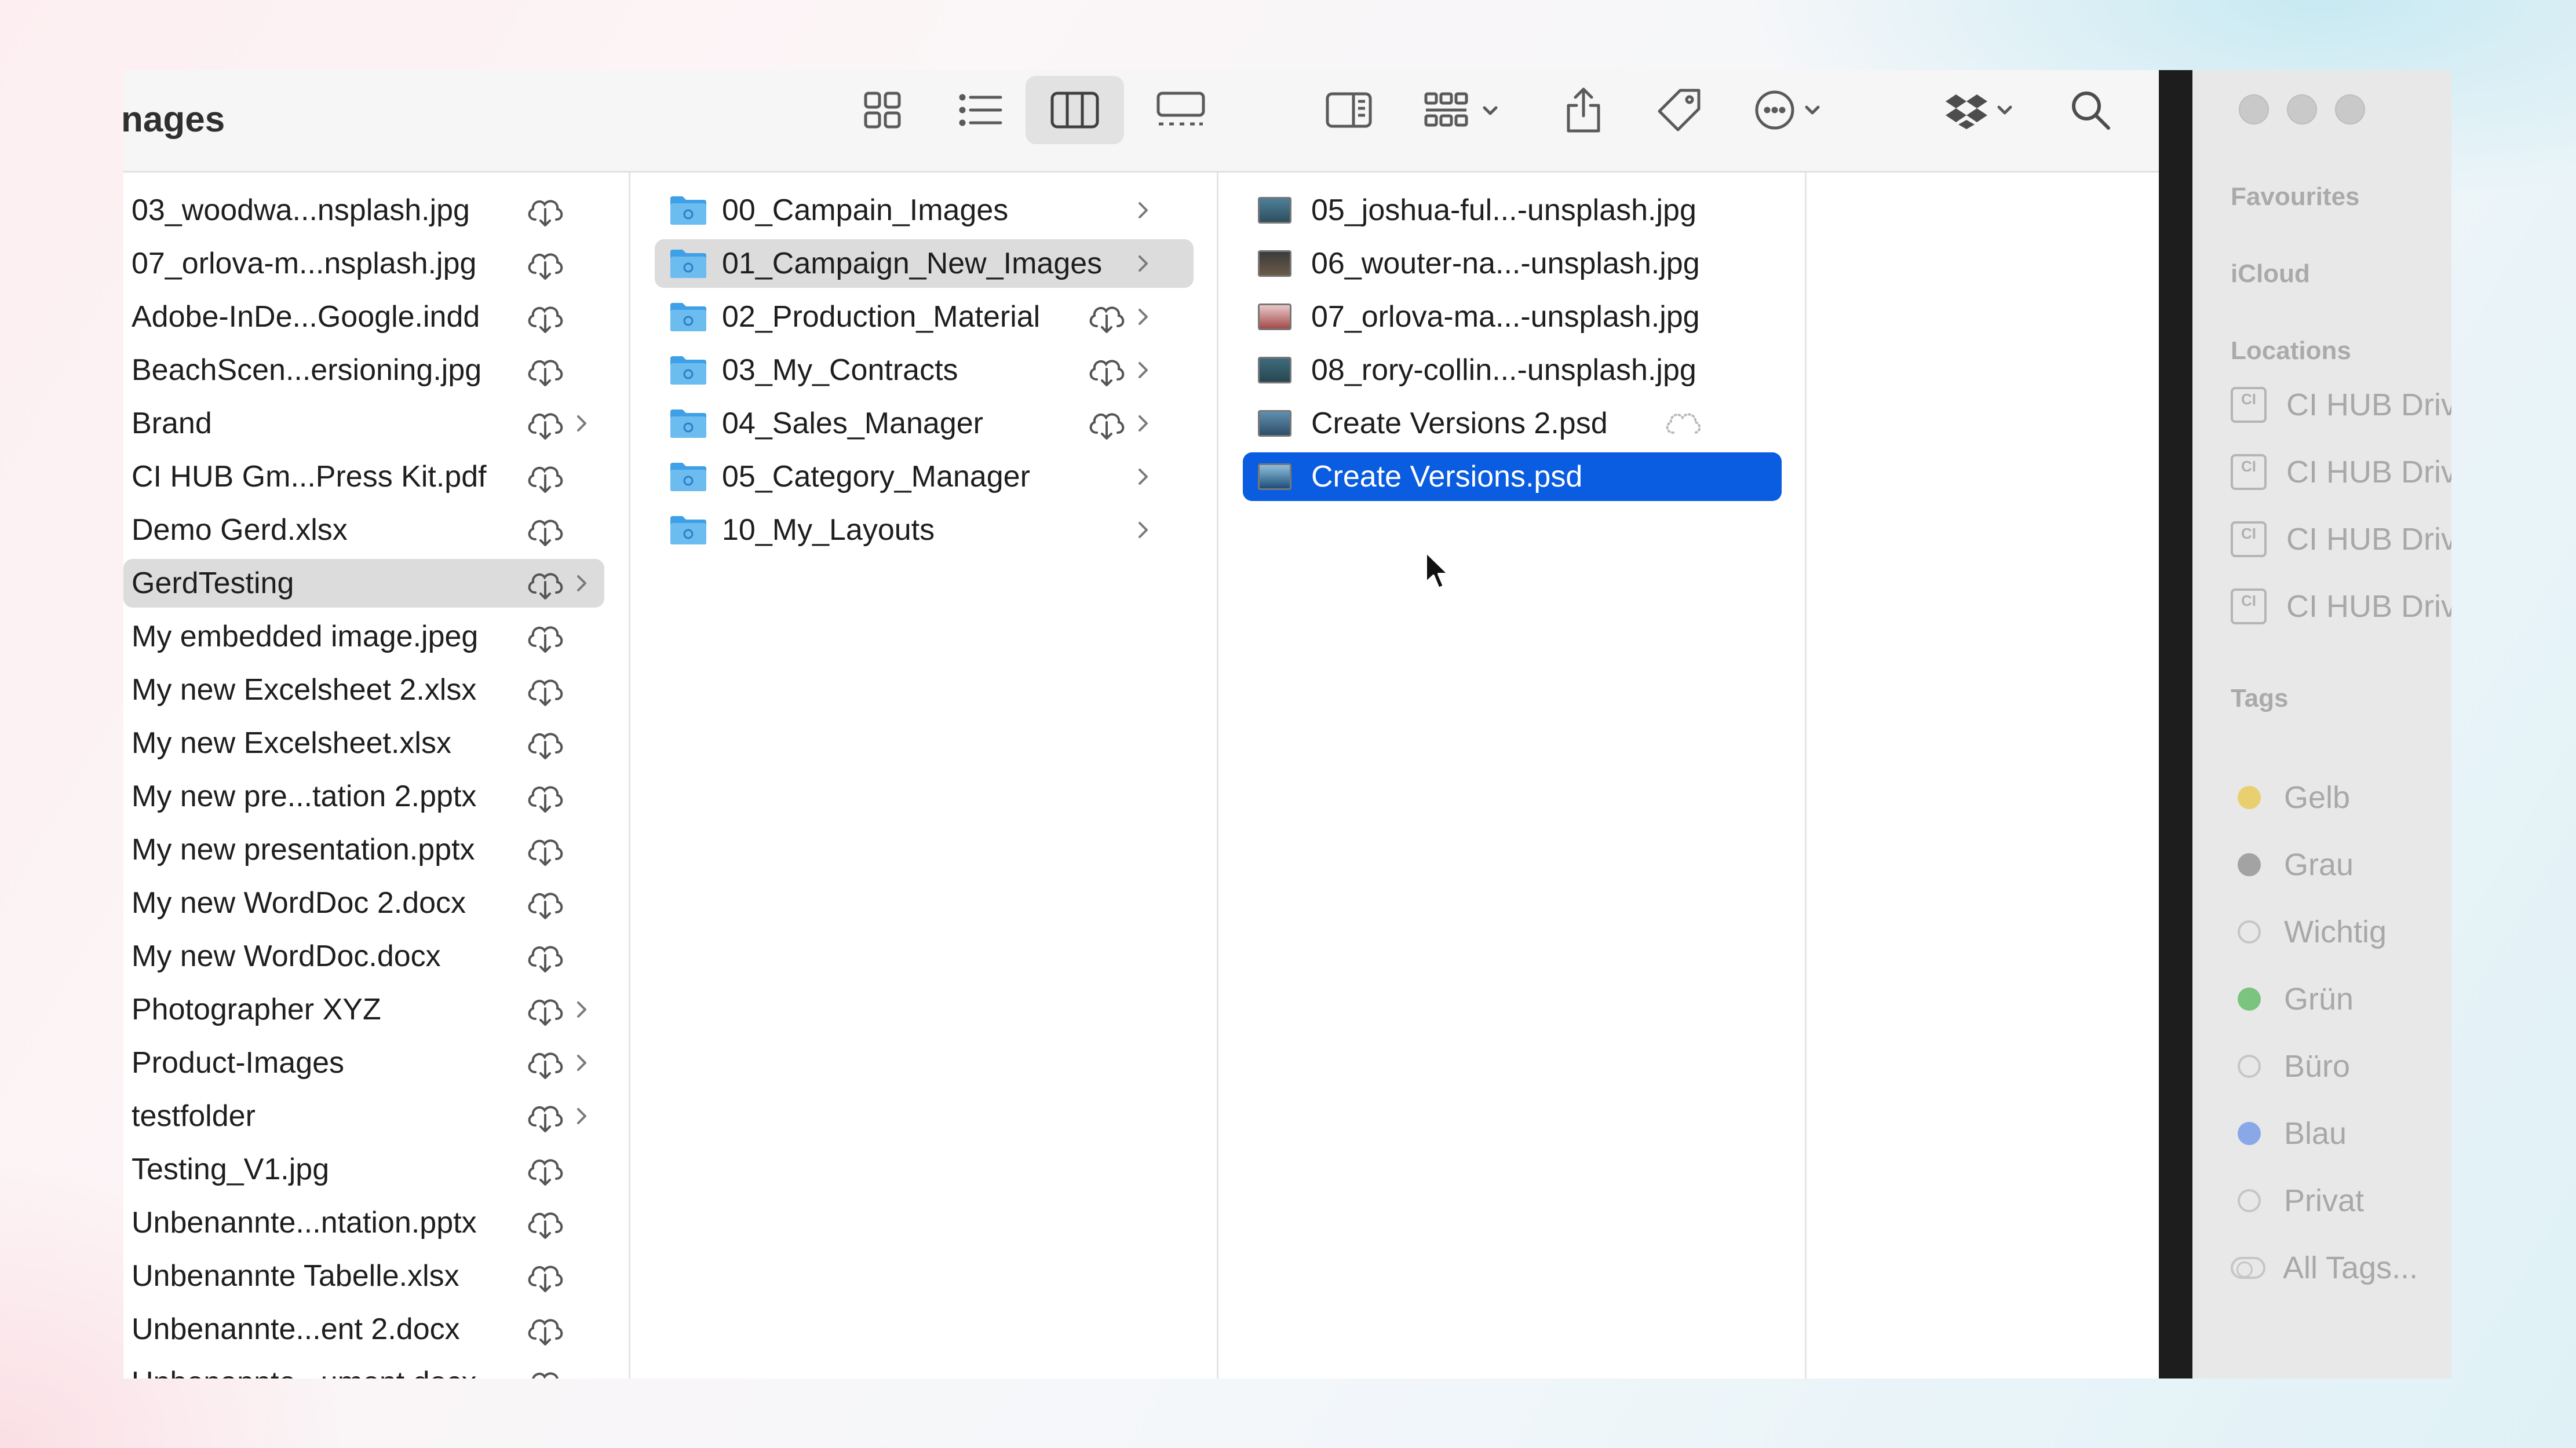 This screenshot has width=2576, height=1448. I want to click on folder-row: Product-Images, so click(363, 1063).